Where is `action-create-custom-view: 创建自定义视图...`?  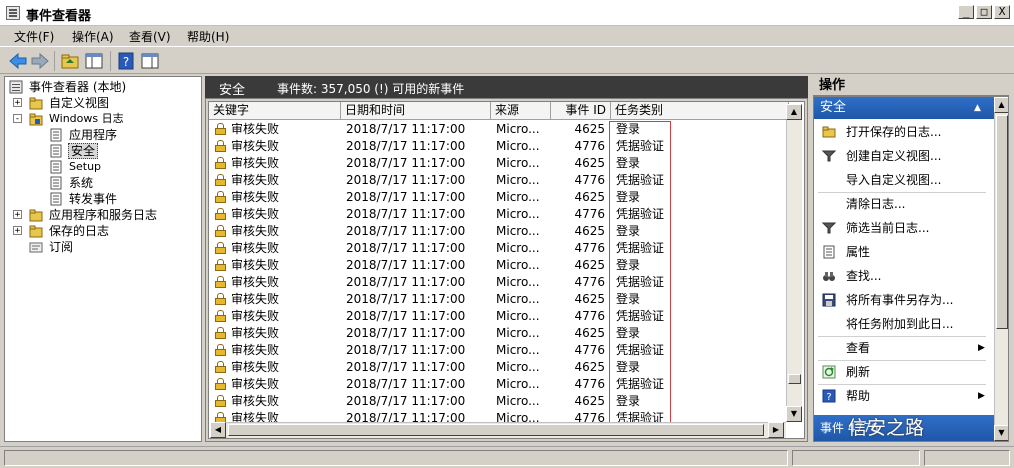
action-create-custom-view: 创建自定义视图... is located at coordinates (905, 156).